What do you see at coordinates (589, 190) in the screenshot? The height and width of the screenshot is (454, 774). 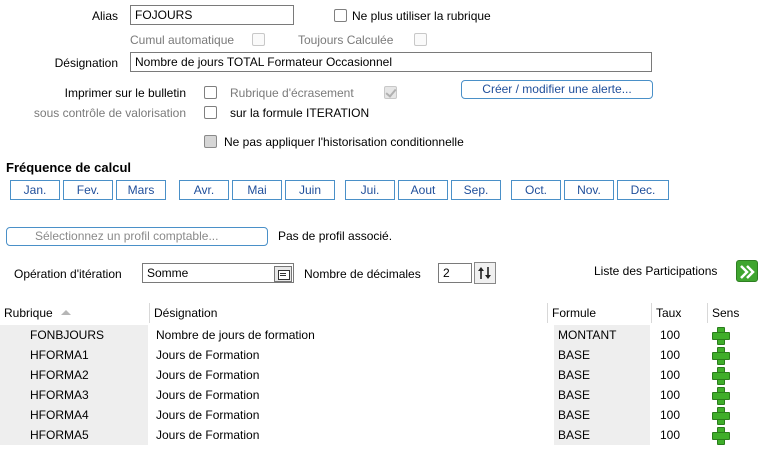 I see `month-nov-button: Nov.` at bounding box center [589, 190].